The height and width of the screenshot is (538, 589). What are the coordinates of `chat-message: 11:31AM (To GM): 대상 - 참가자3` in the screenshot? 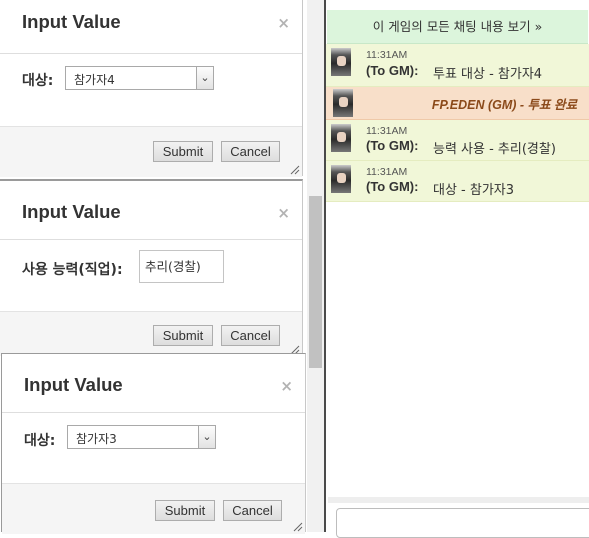 It's located at (457, 181).